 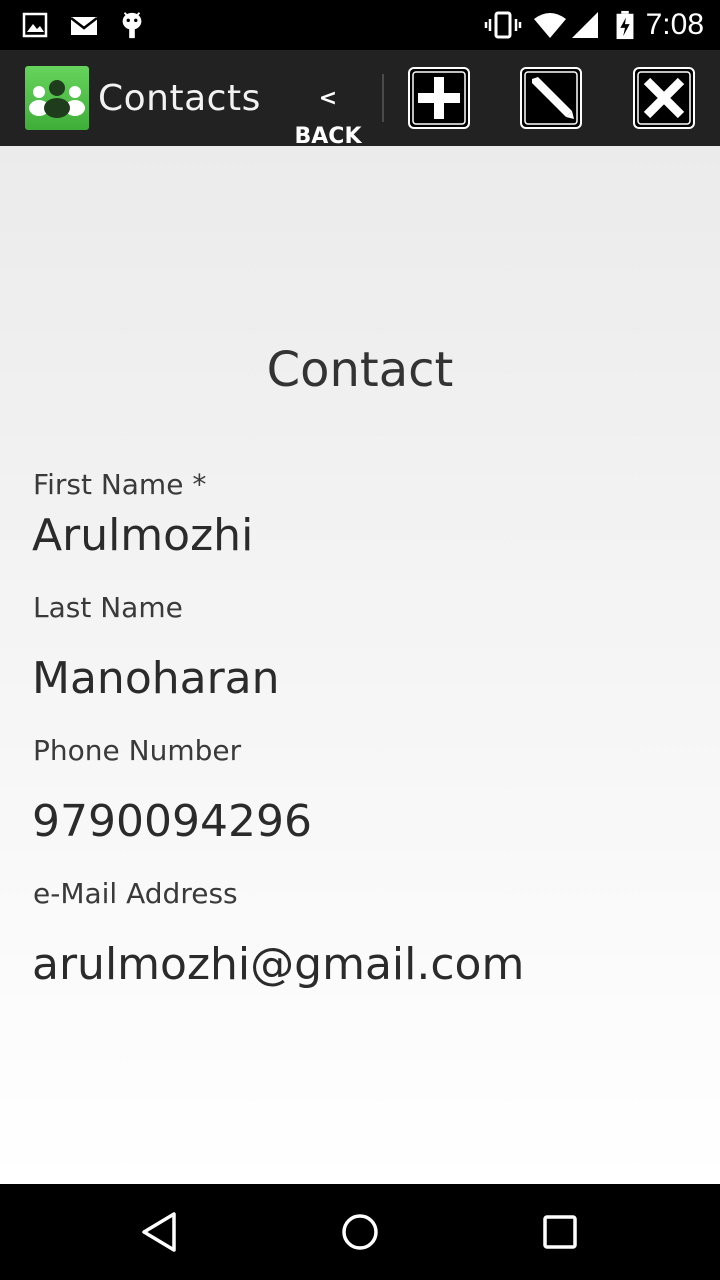 What do you see at coordinates (674, 24) in the screenshot?
I see `status-time: 7:08` at bounding box center [674, 24].